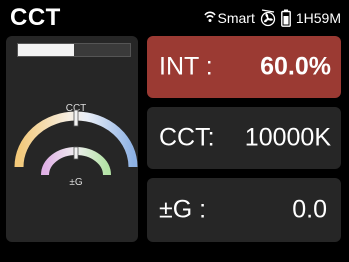 Image resolution: width=349 pixels, height=262 pixels. I want to click on status-bar: CCT Smart 1H59M, so click(174, 18).